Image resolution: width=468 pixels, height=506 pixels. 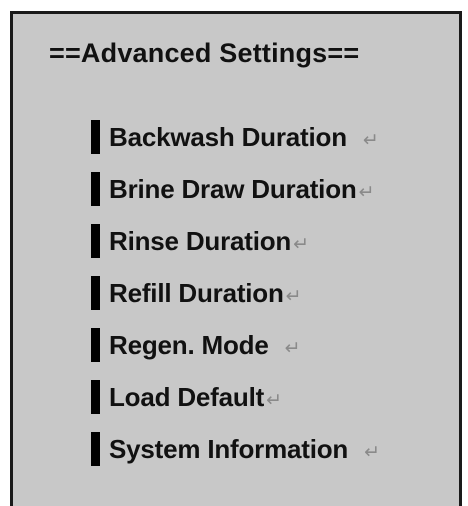 I want to click on menu-item-system-information: System Information ↵, so click(x=235, y=449).